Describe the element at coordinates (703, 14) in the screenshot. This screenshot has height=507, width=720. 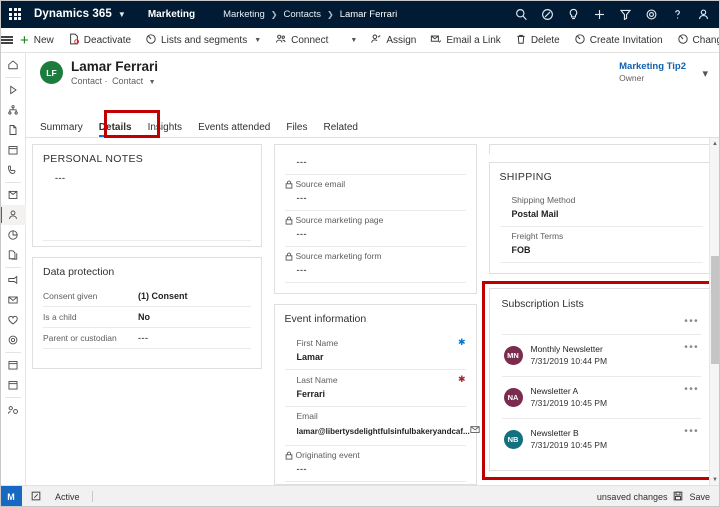
I see `person-icon` at that location.